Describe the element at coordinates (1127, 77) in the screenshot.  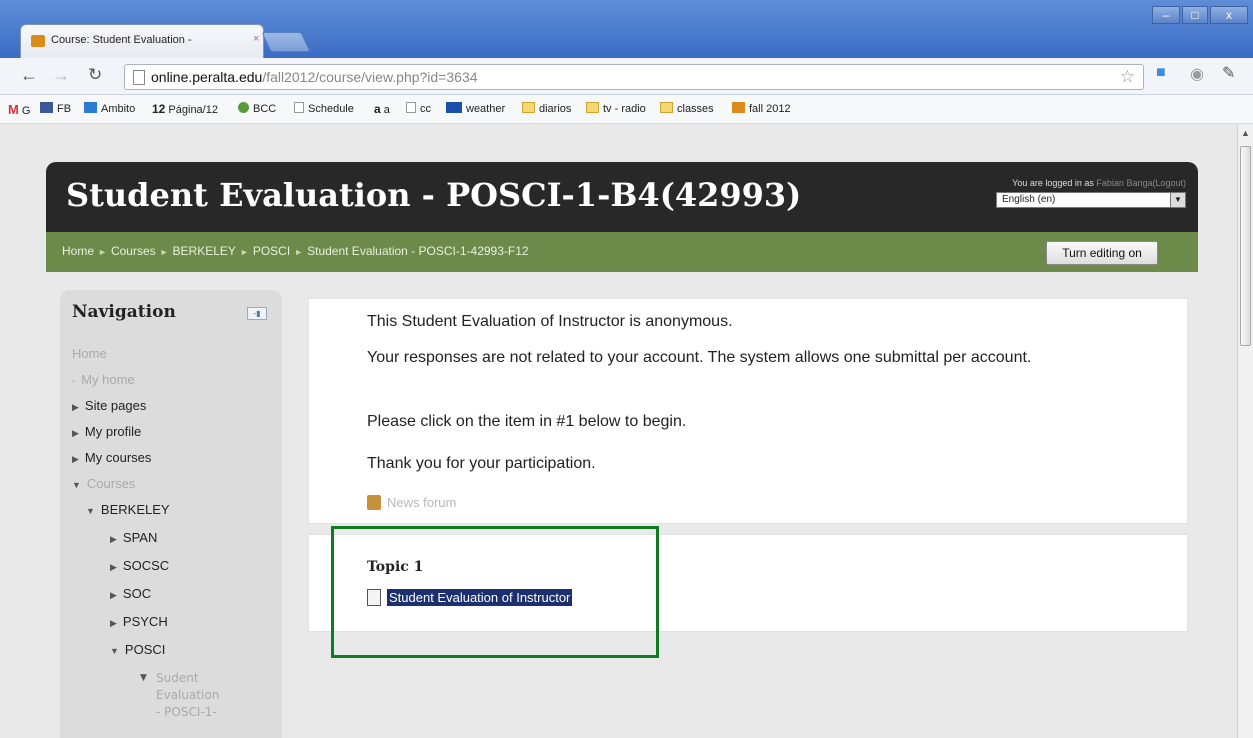
I see `bookmark-star-icon: ☆` at that location.